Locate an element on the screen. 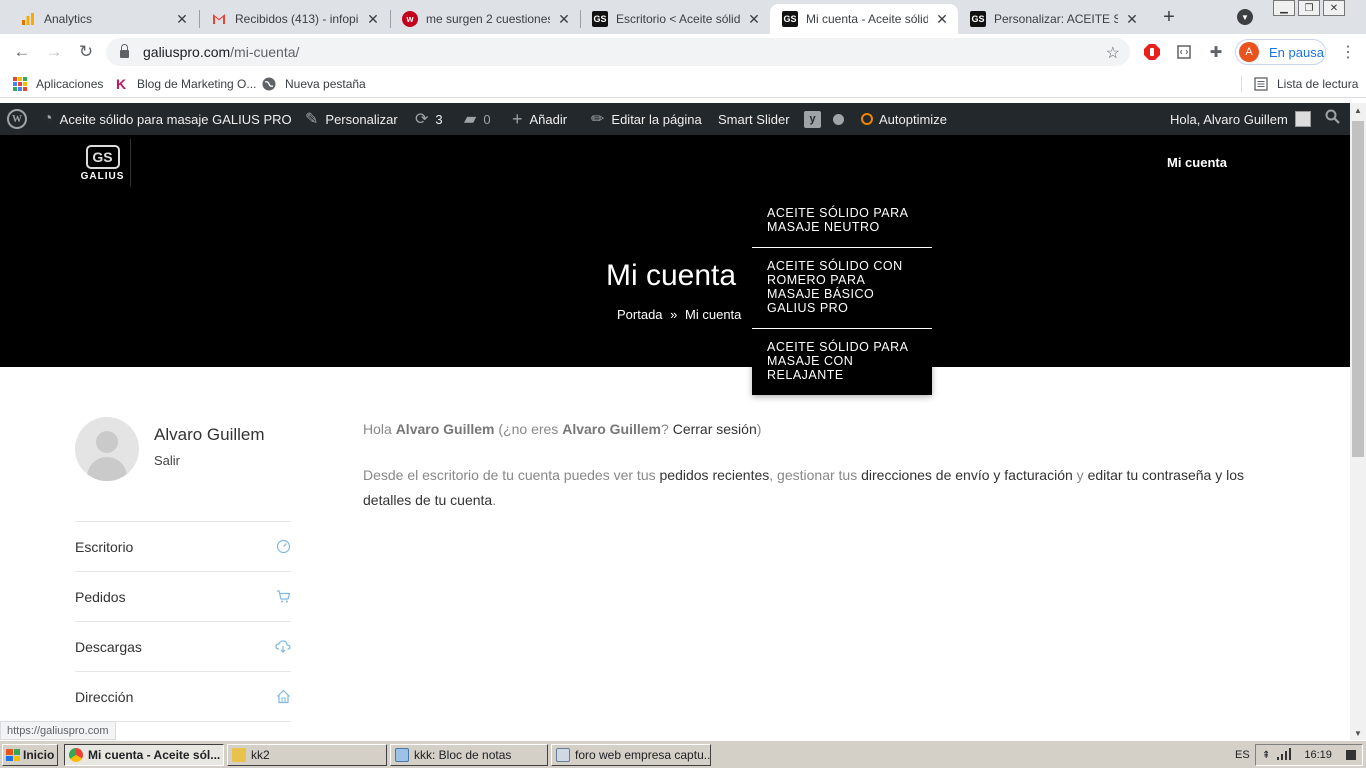  wp-yoast: y is located at coordinates (812, 119).